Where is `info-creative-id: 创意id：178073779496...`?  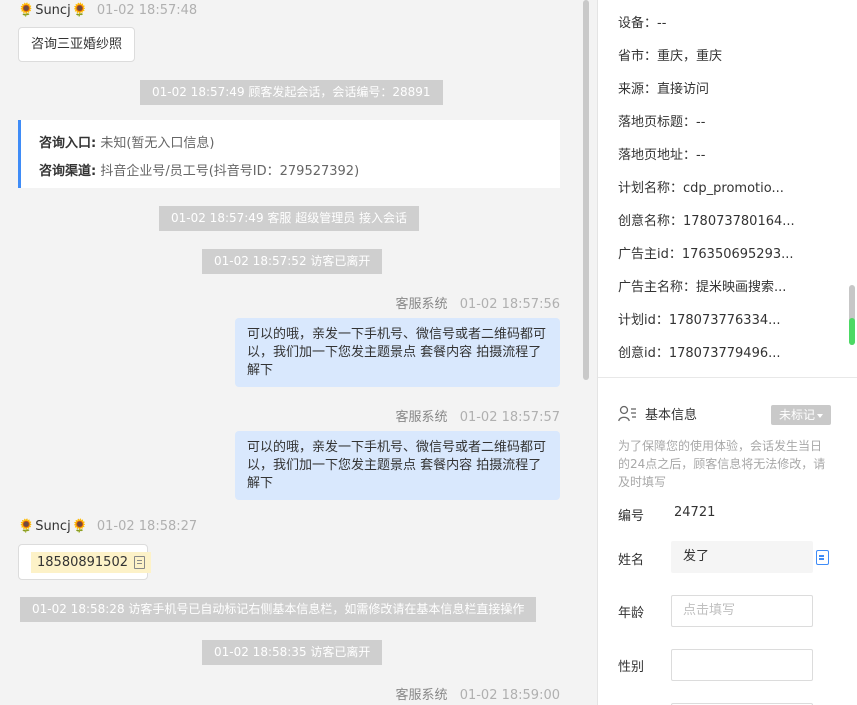
info-creative-id: 创意id：178073779496... is located at coordinates (699, 353).